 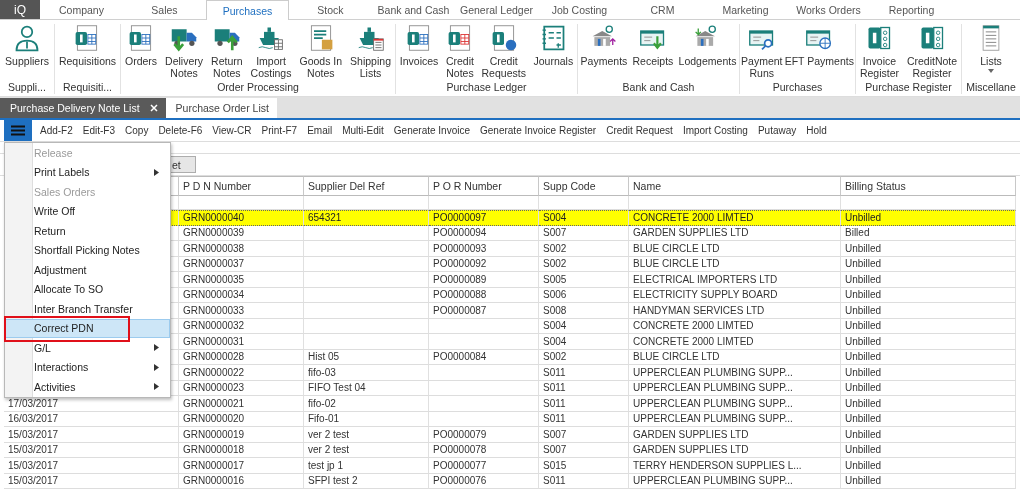 I want to click on toolbar-button: Generate Invoice Register, so click(x=538, y=130).